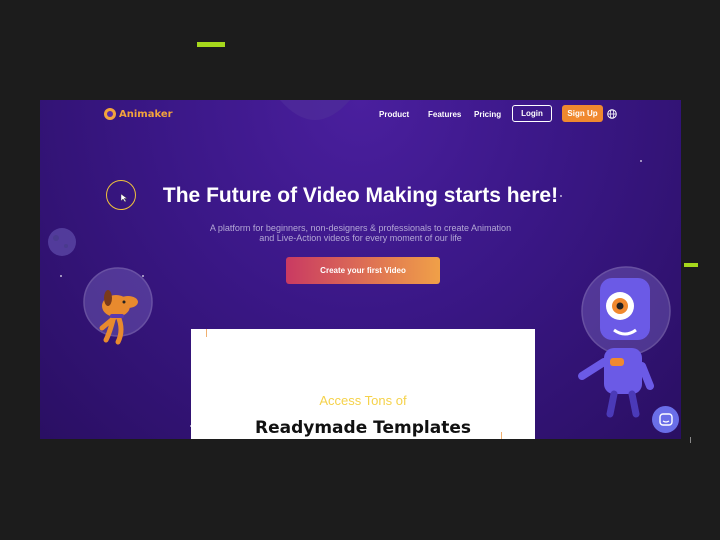  Describe the element at coordinates (532, 113) in the screenshot. I see `login-button: Login` at that location.